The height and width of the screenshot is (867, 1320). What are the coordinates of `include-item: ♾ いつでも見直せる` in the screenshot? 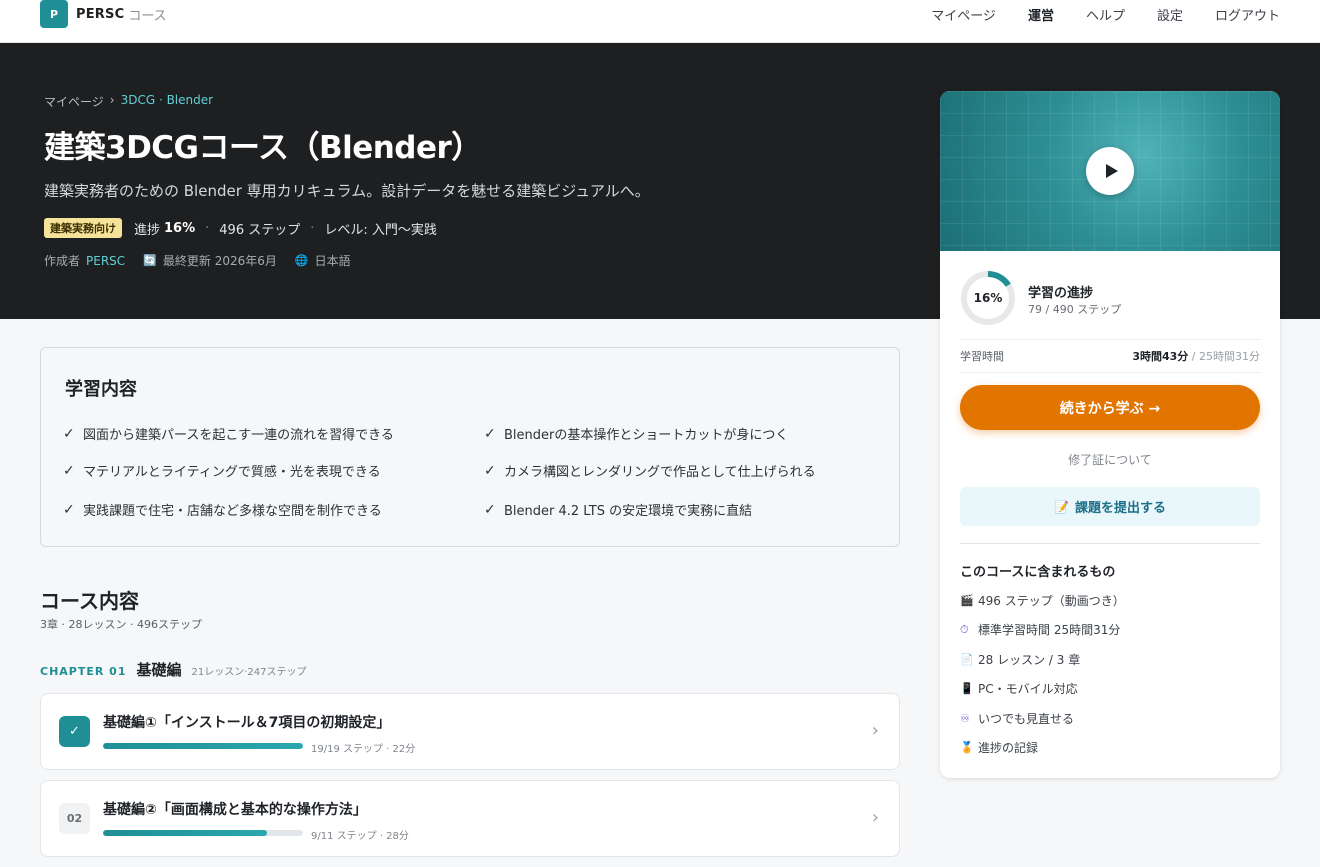 It's located at (1017, 719).